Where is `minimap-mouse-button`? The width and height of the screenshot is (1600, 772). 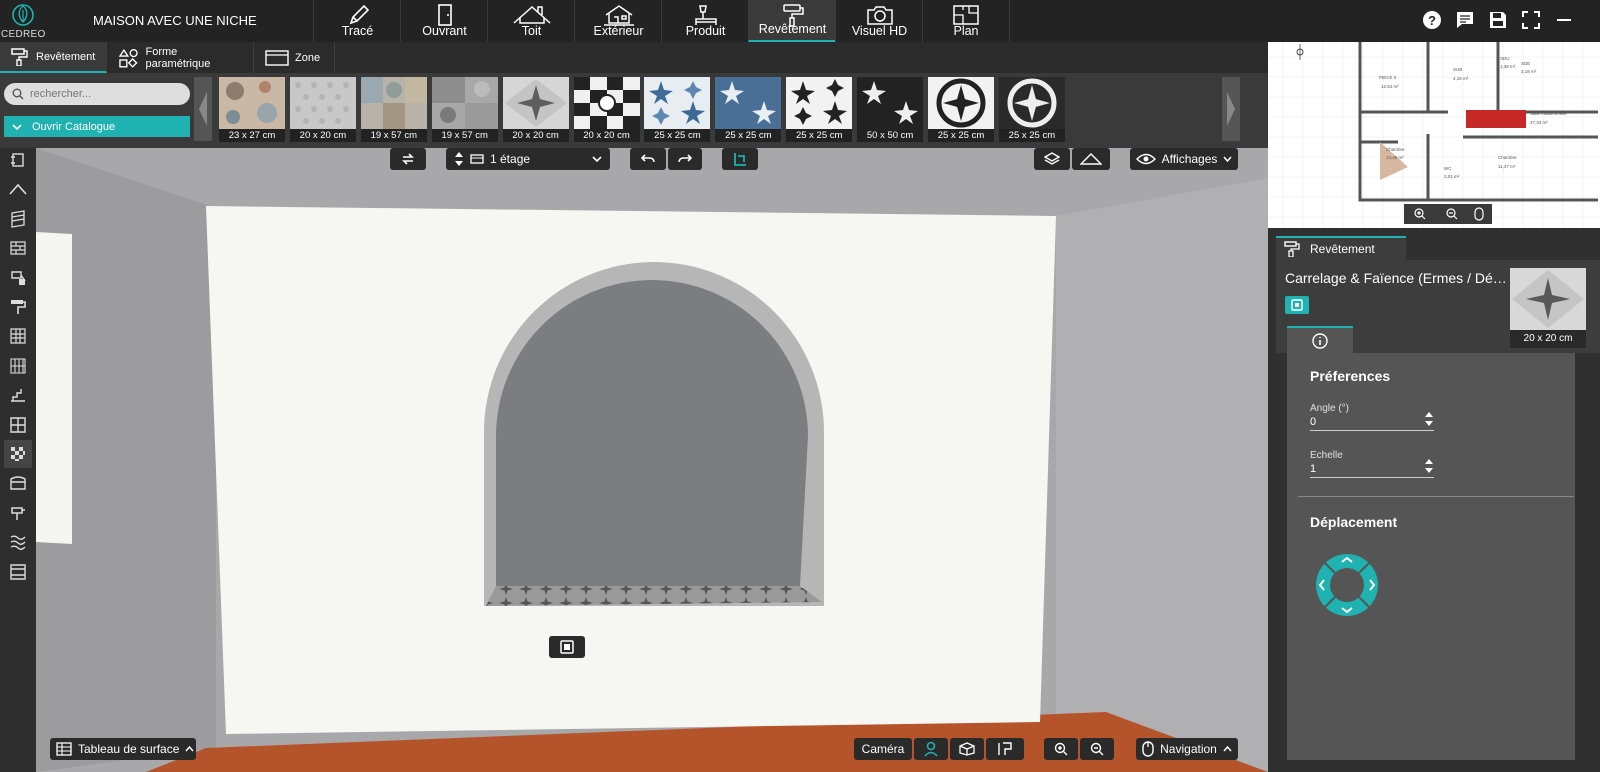
minimap-mouse-button is located at coordinates (1479, 214).